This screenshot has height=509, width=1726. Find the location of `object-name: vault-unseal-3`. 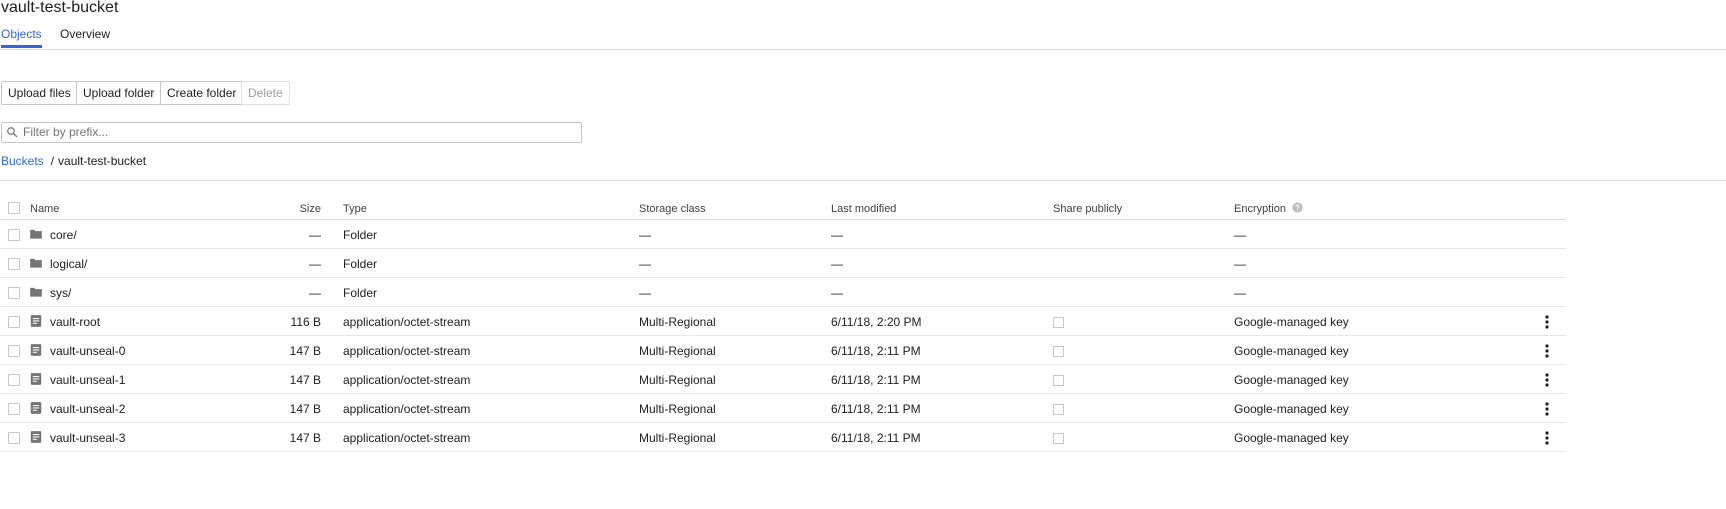

object-name: vault-unseal-3 is located at coordinates (87, 438).